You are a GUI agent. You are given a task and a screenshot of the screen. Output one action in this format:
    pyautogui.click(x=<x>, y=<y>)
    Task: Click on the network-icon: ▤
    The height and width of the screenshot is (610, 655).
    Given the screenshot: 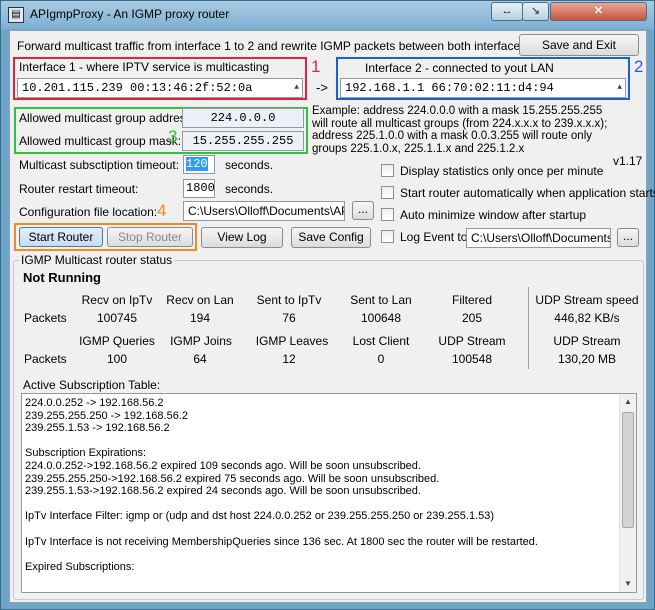 What is the action you would take?
    pyautogui.click(x=16, y=15)
    